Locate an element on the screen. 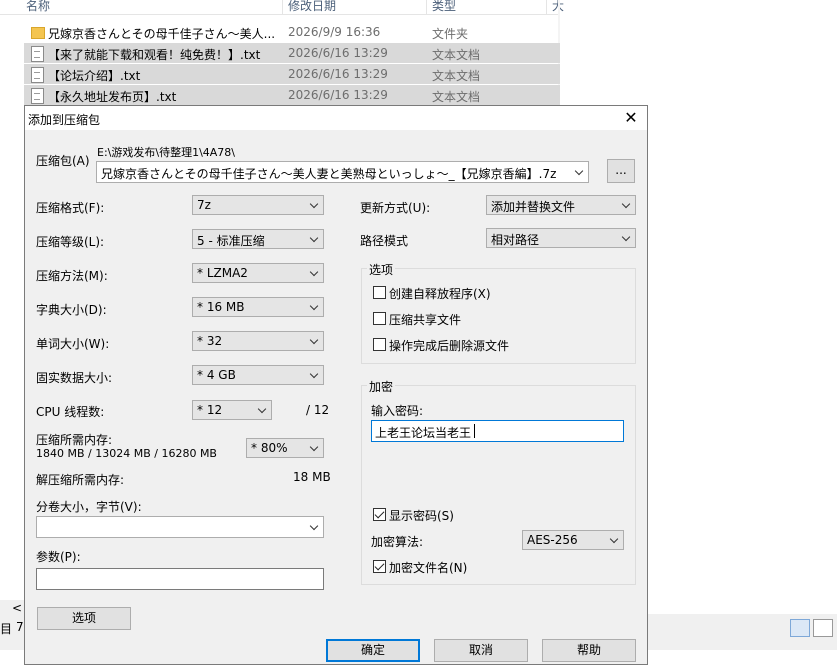  params-label: 参数(P): is located at coordinates (58, 557).